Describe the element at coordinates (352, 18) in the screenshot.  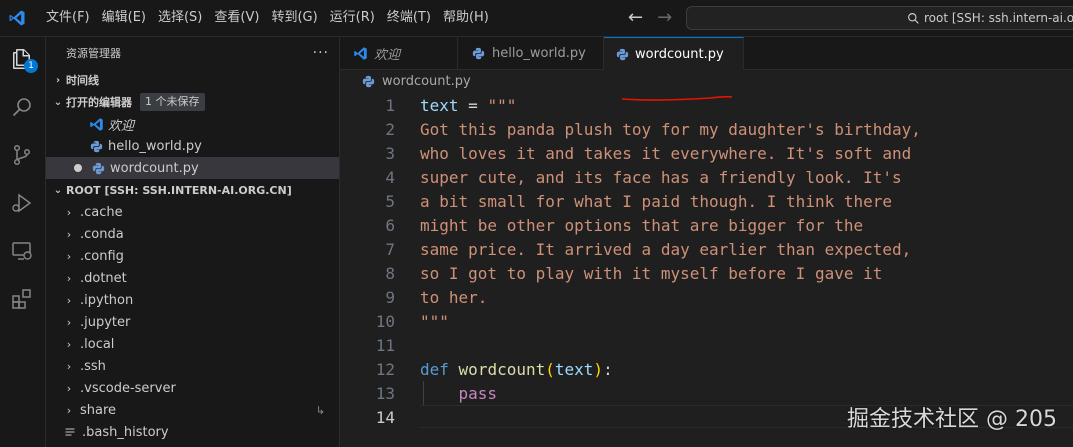
I see `menu-run: 运行(R)` at that location.